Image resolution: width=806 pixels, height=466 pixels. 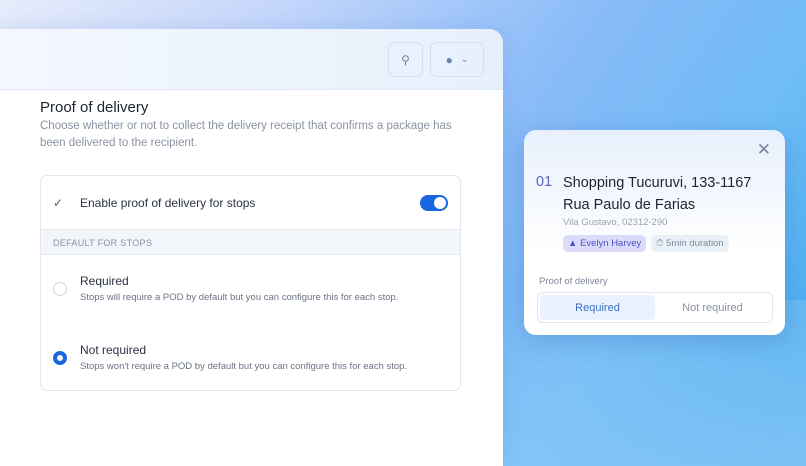 I want to click on segment-not-required: Not required, so click(x=712, y=307).